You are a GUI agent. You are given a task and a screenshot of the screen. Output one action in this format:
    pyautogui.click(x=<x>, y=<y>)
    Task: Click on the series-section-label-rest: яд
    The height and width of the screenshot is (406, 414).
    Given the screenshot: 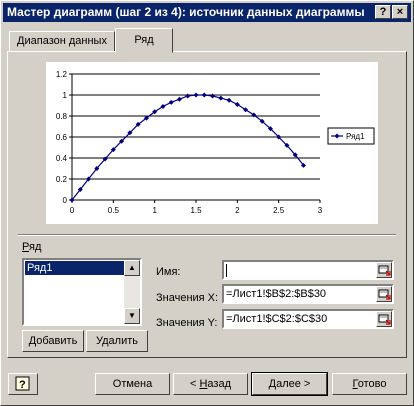 What is the action you would take?
    pyautogui.click(x=35, y=247)
    